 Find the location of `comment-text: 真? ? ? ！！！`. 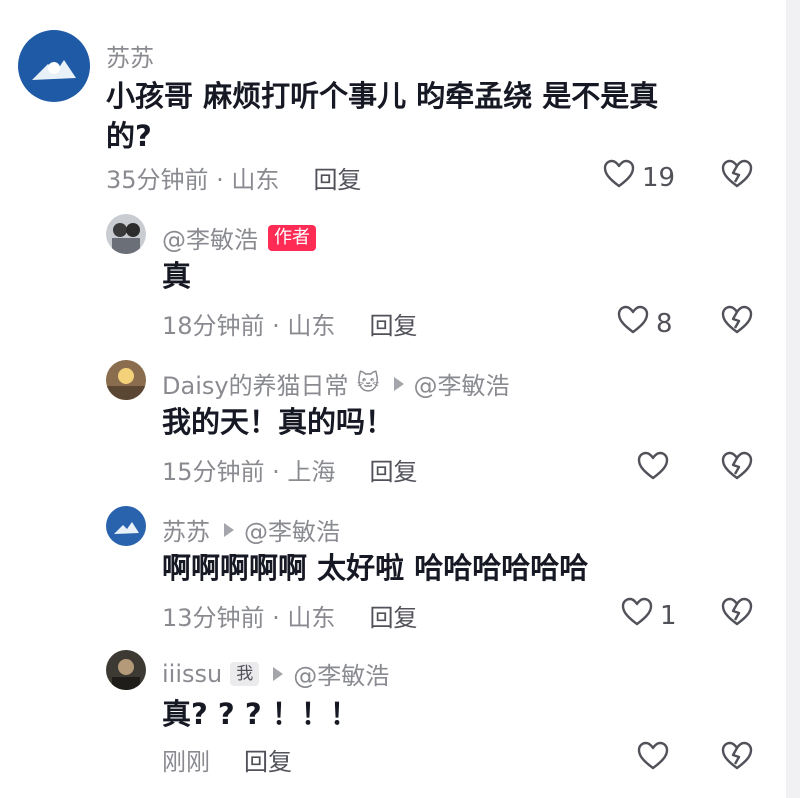

comment-text: 真? ? ? ！！！ is located at coordinates (260, 714).